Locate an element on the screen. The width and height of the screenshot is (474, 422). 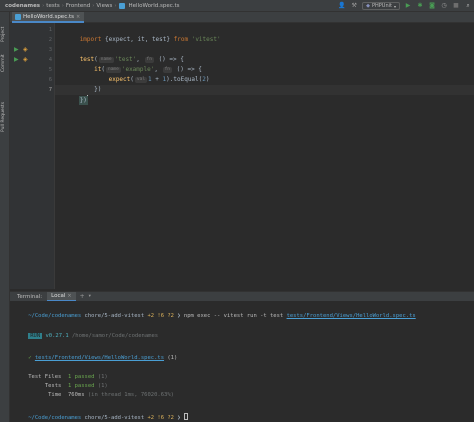
summary-time: 760ms is located at coordinates (76, 395).